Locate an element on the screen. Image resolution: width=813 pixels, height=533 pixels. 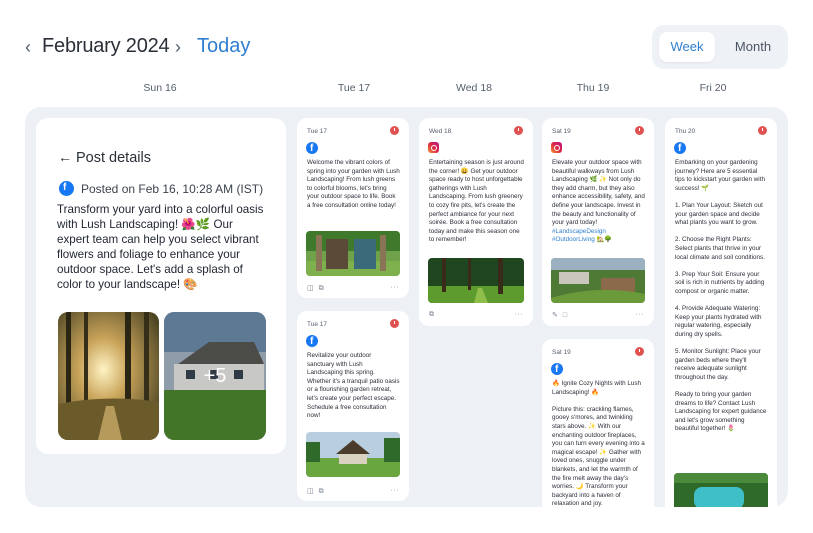
today-button: Today is located at coordinates (223, 46).